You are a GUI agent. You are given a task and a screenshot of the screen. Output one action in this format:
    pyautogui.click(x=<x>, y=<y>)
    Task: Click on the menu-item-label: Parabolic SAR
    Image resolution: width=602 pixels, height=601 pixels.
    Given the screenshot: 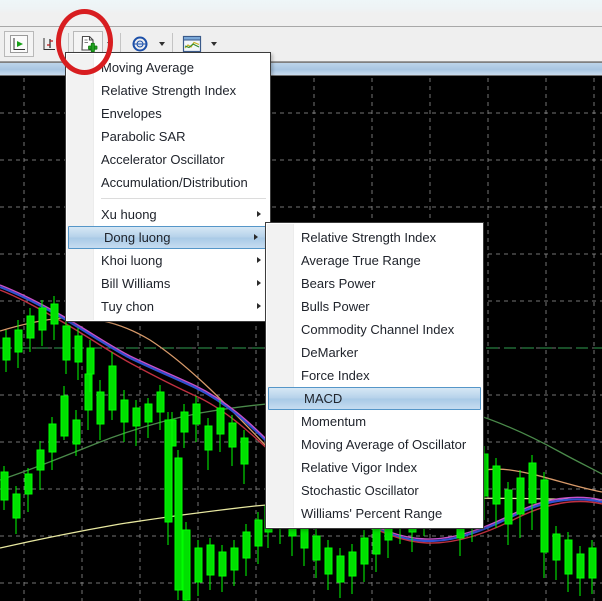 What is the action you would take?
    pyautogui.click(x=143, y=136)
    